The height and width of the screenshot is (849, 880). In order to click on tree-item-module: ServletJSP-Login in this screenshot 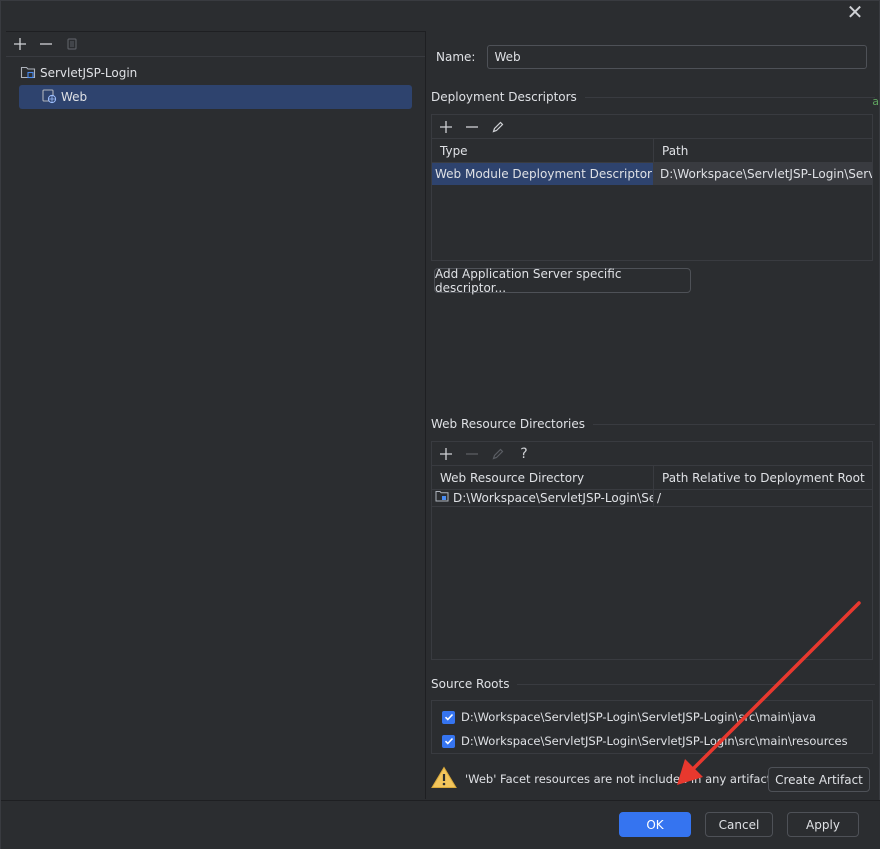, I will do `click(215, 73)`.